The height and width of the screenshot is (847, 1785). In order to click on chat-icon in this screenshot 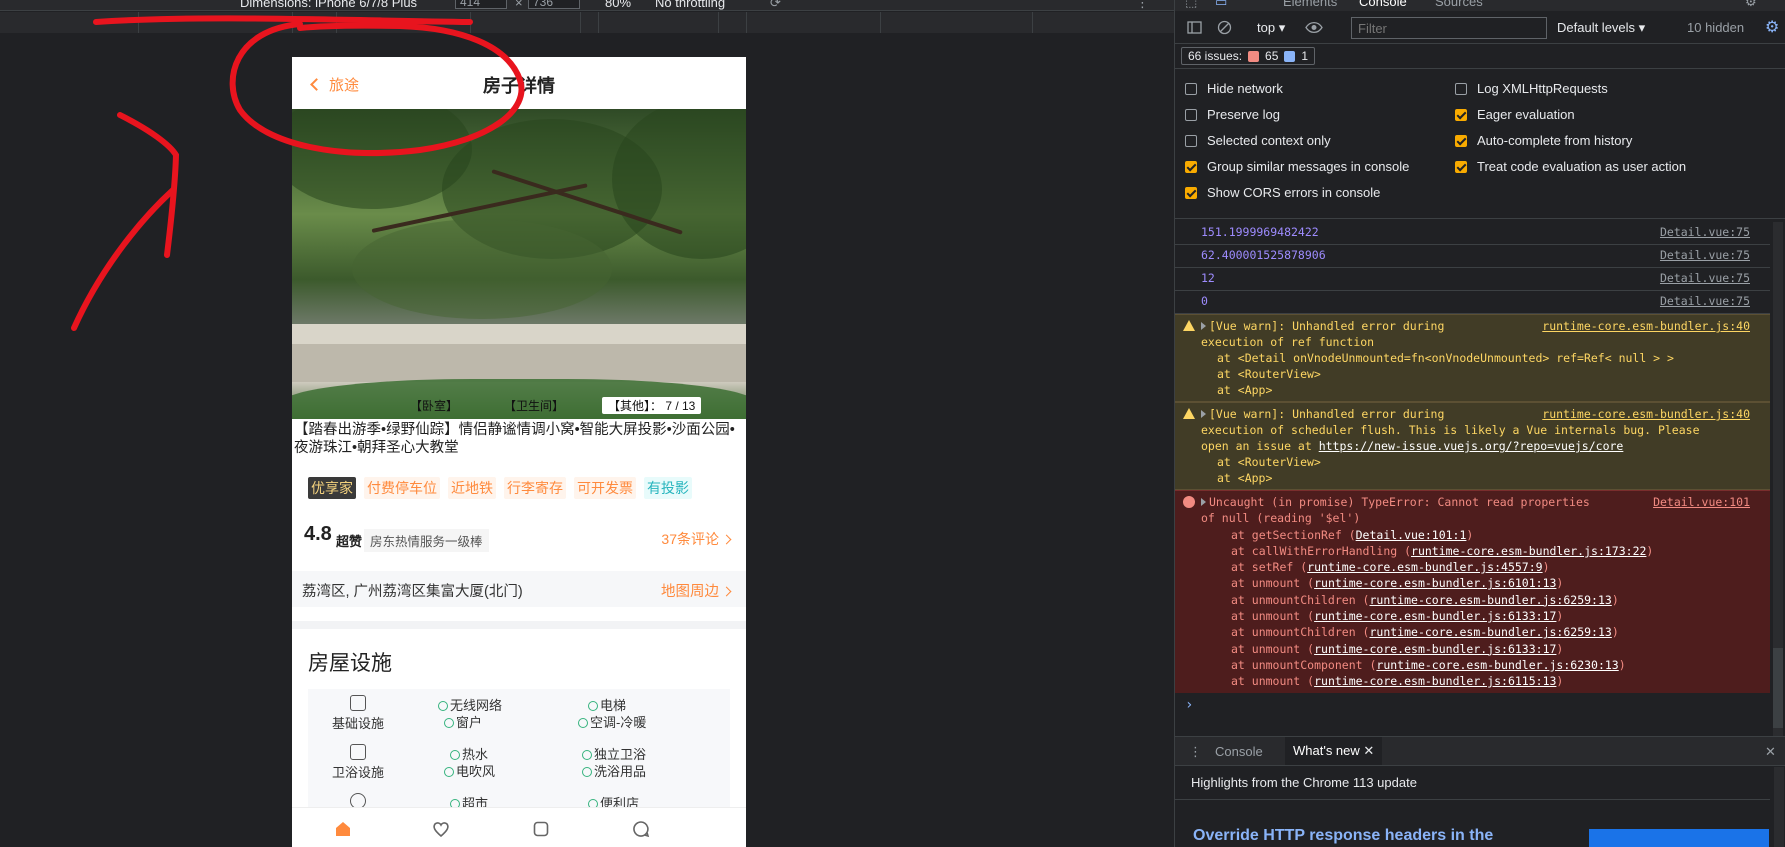, I will do `click(641, 829)`.